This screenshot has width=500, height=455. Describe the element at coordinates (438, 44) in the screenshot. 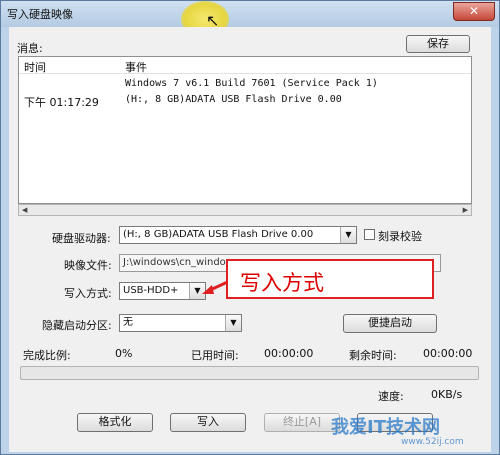

I see `save-button: 保存` at that location.